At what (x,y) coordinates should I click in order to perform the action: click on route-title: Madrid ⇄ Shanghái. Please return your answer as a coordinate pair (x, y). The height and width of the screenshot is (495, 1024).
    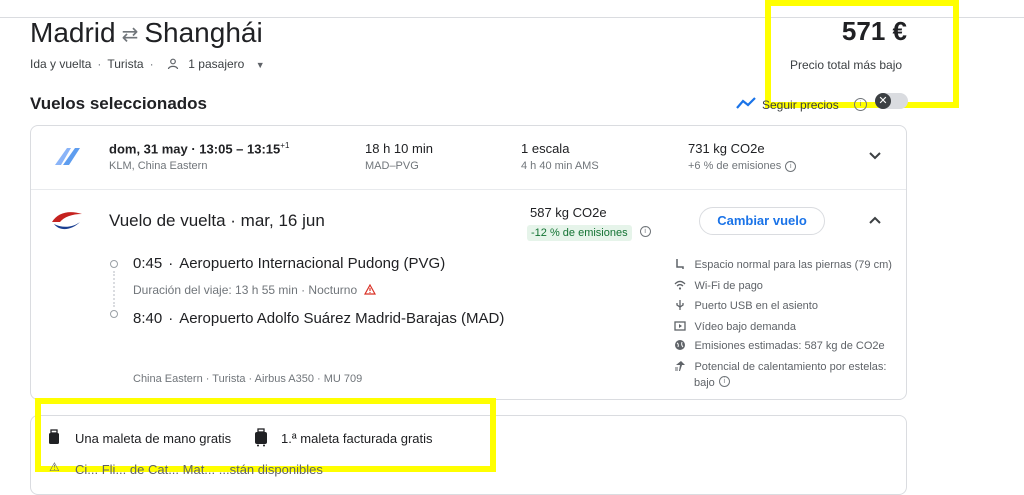
    Looking at the image, I should click on (146, 34).